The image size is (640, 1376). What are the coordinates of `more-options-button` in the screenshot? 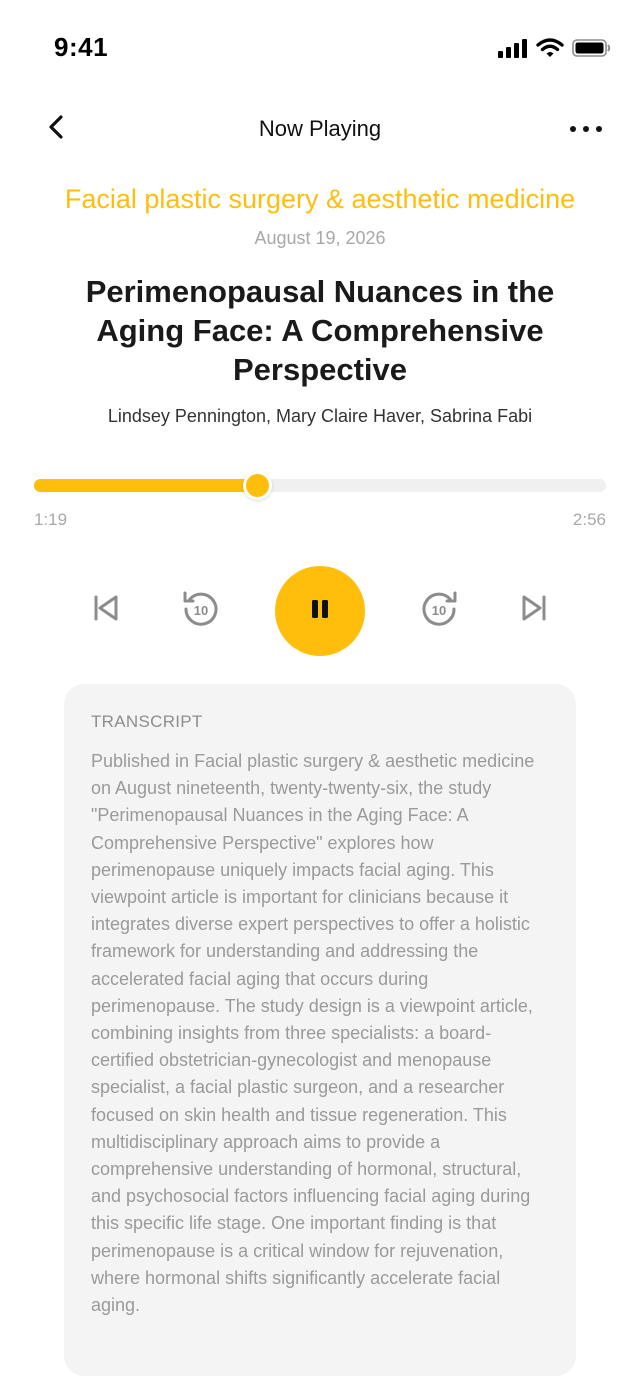 It's located at (586, 129).